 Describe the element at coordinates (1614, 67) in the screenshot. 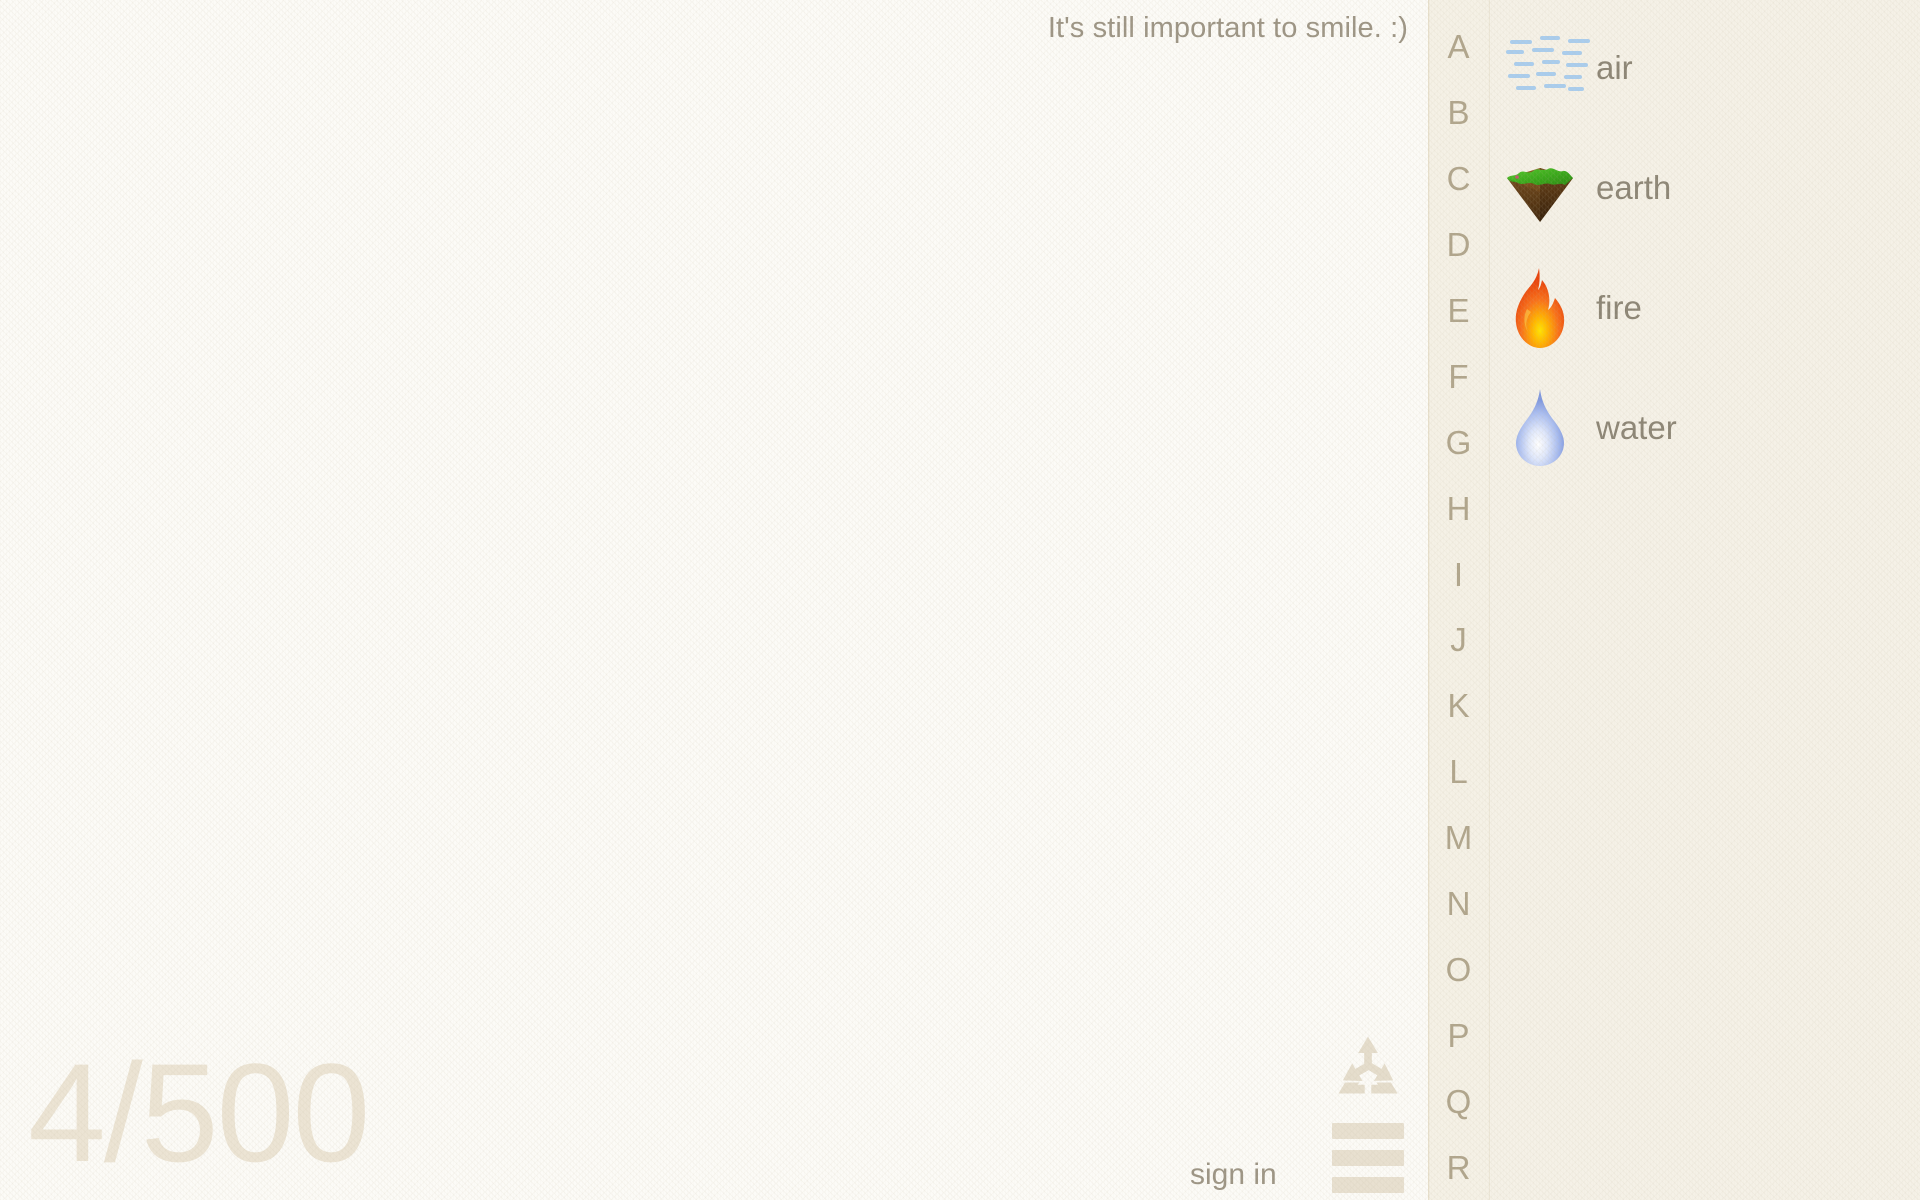

I see `library-item-label: air` at that location.